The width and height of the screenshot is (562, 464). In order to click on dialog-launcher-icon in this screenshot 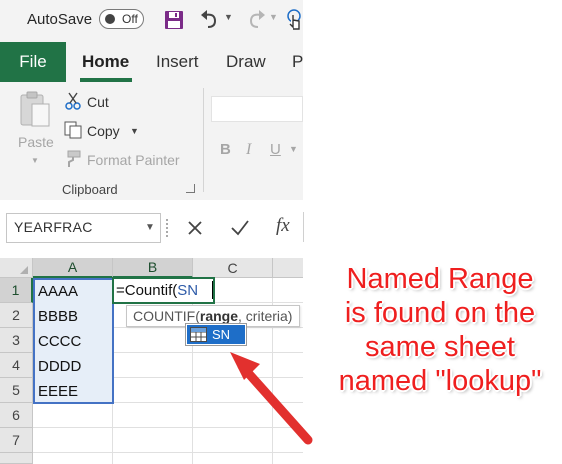, I will do `click(190, 188)`.